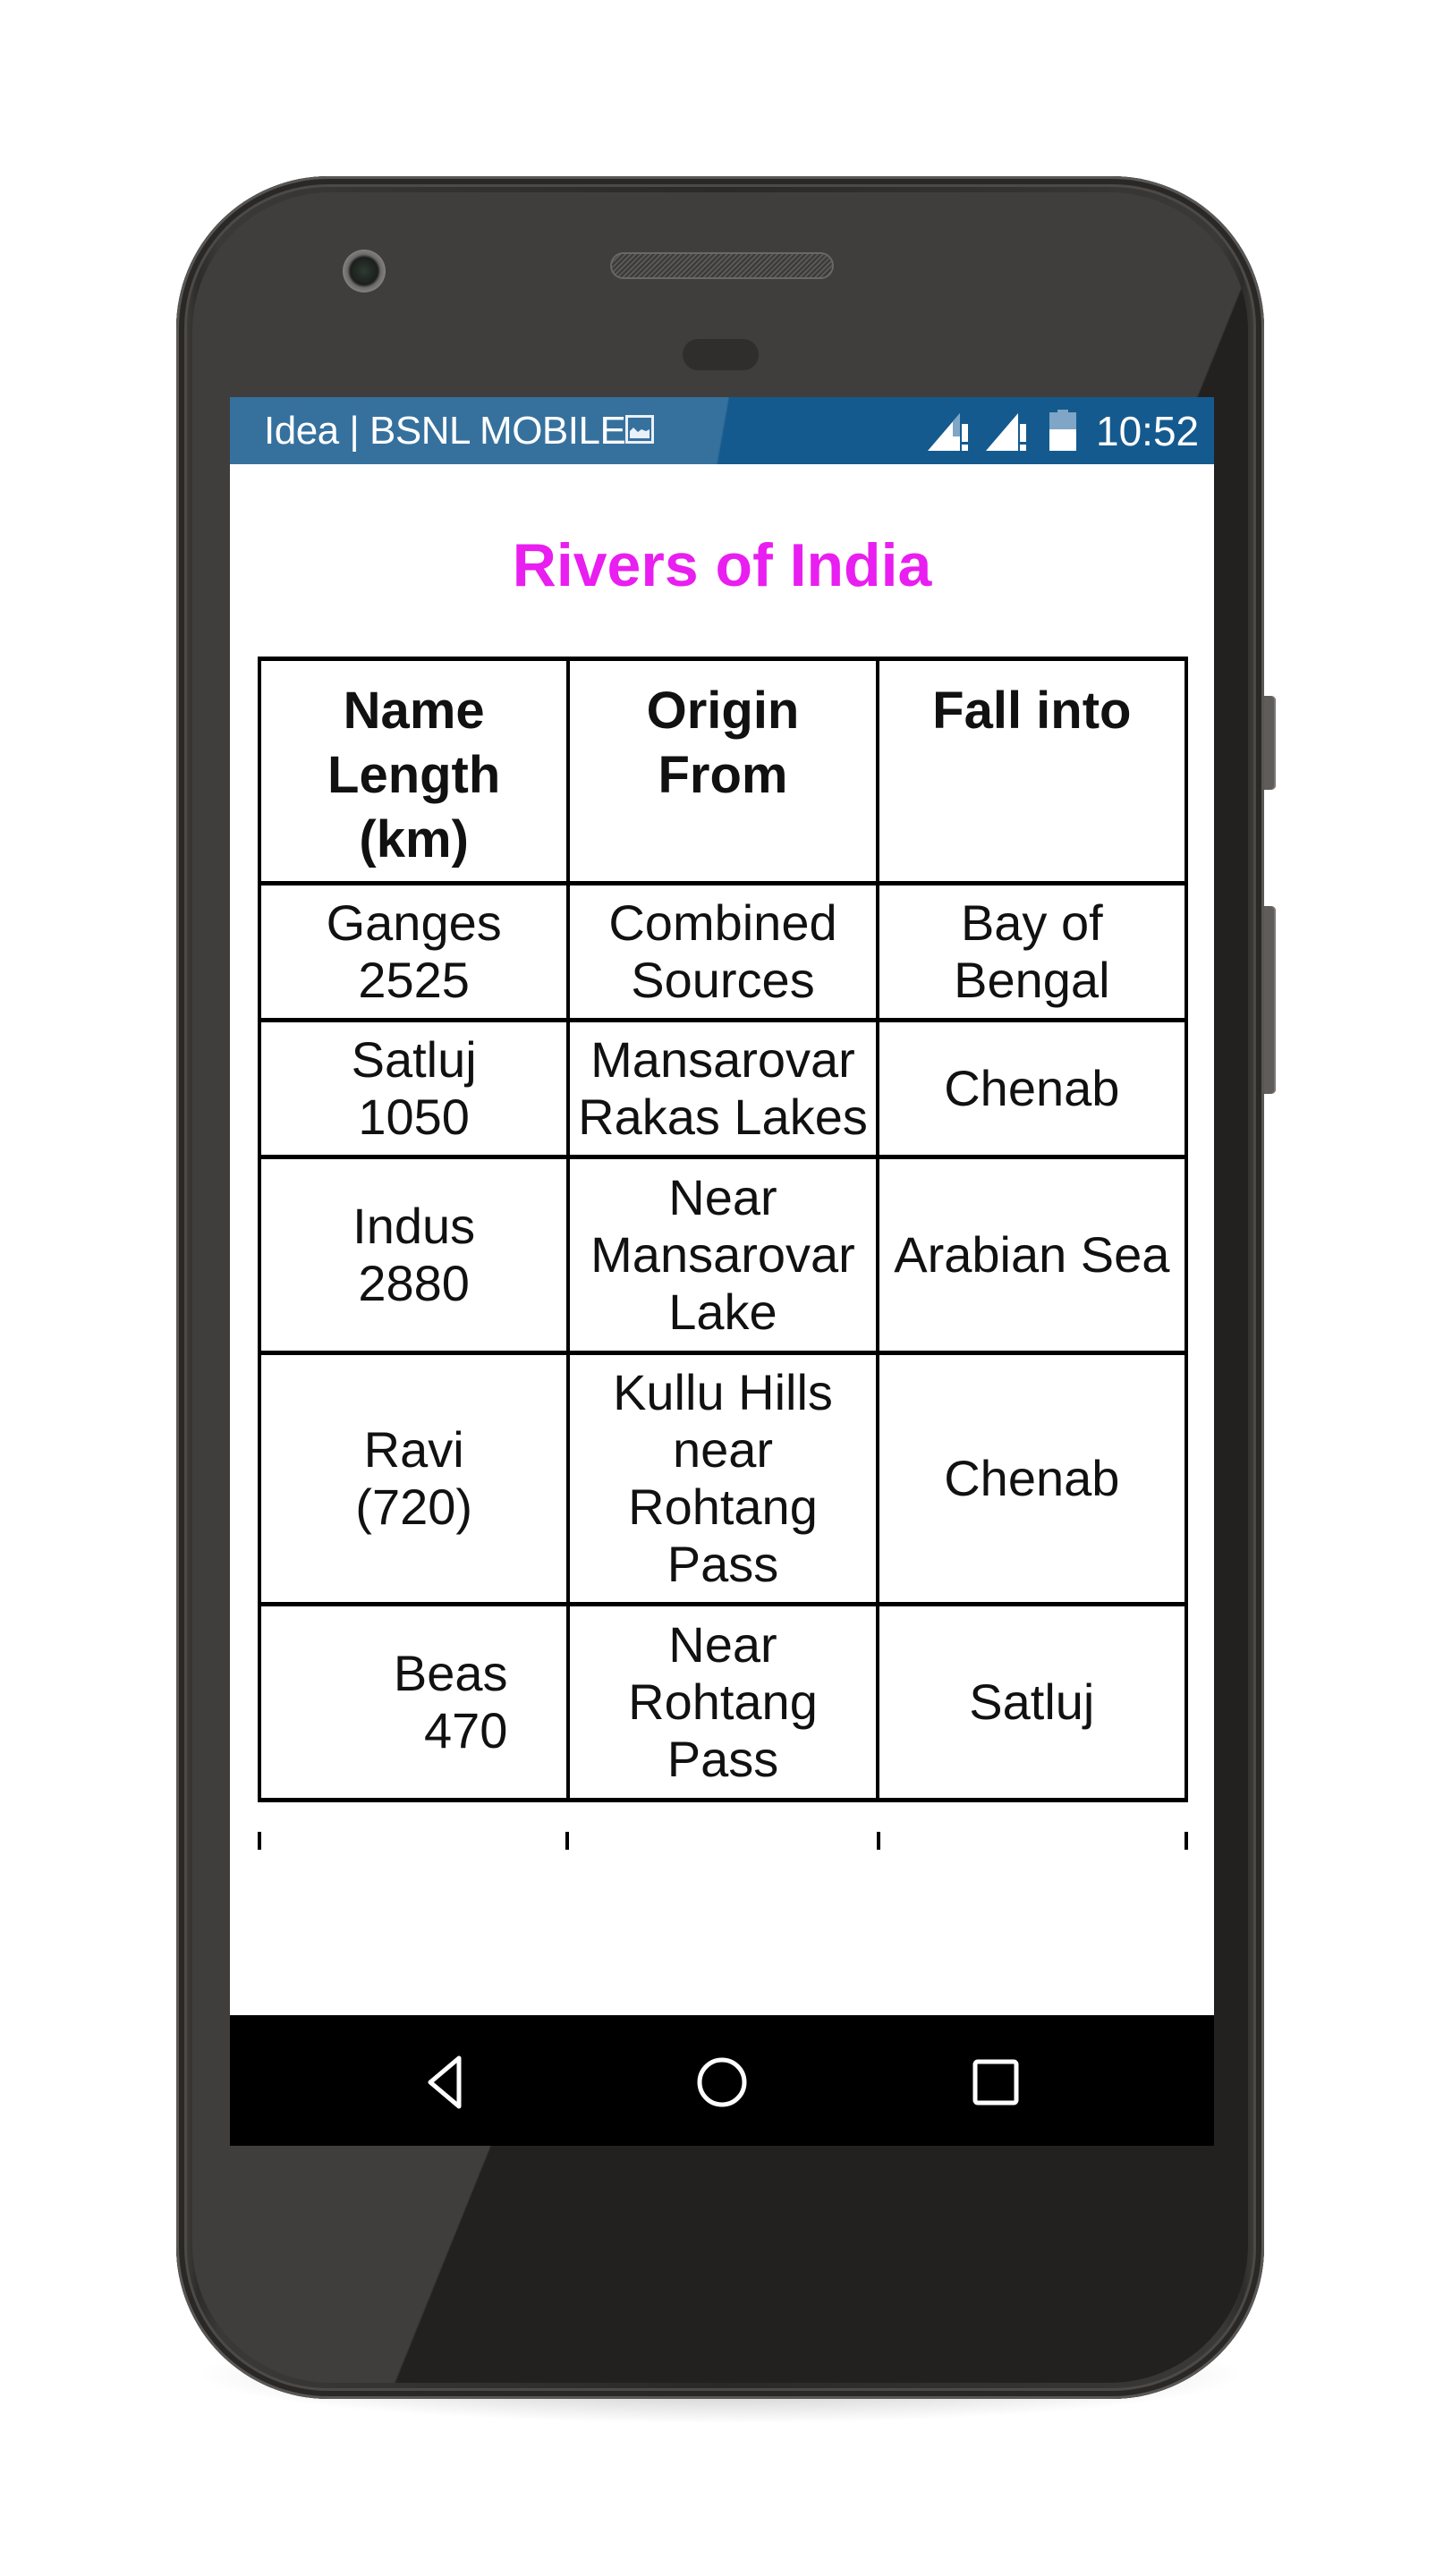 The image size is (1452, 2576). What do you see at coordinates (414, 951) in the screenshot?
I see `cell-name-length: Ganges 2525` at bounding box center [414, 951].